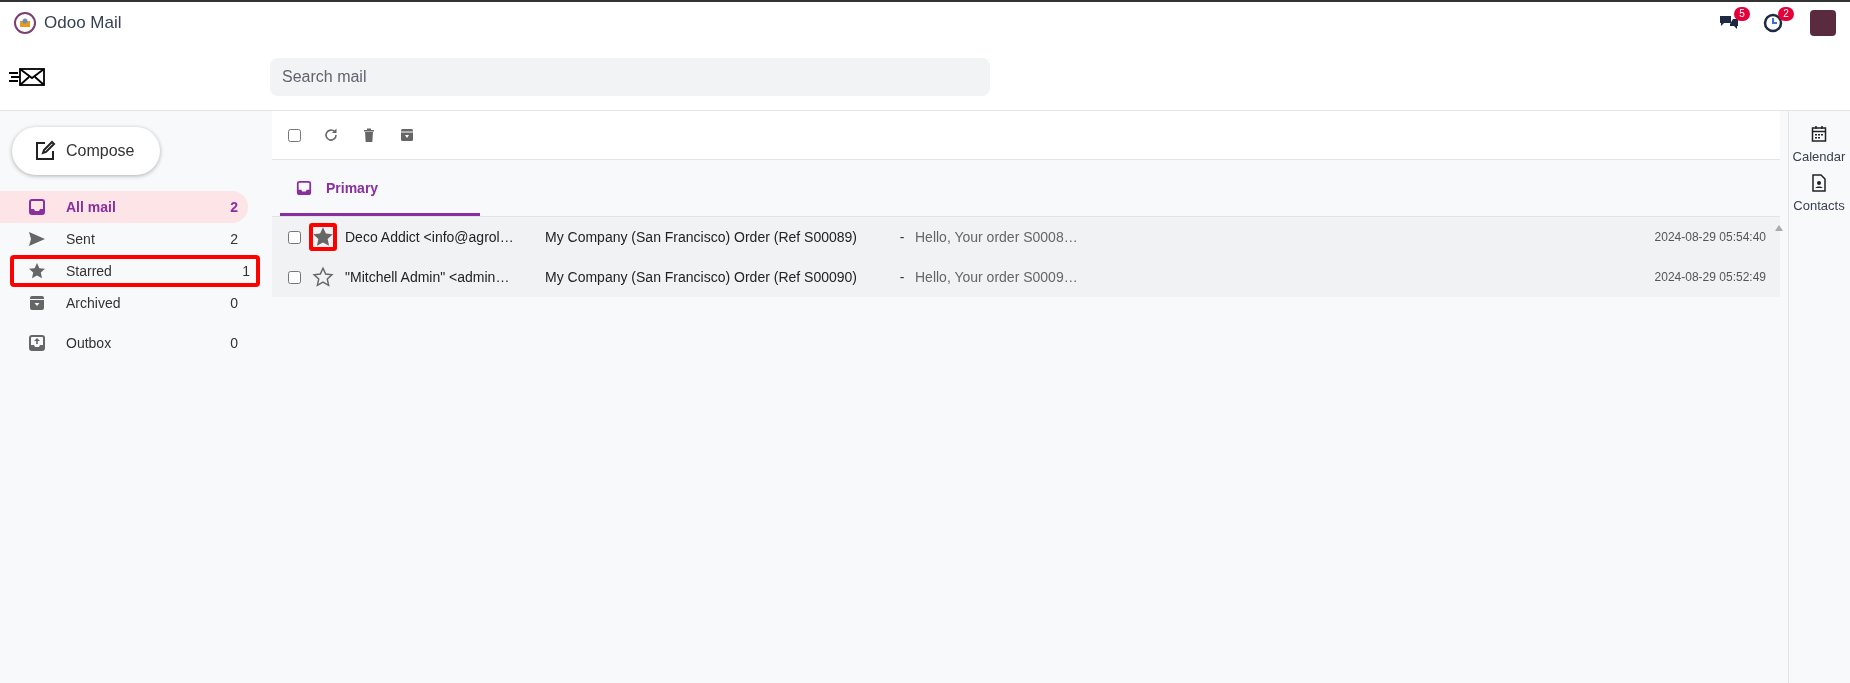 Image resolution: width=1850 pixels, height=683 pixels. What do you see at coordinates (27, 77) in the screenshot?
I see `envelope-icon` at bounding box center [27, 77].